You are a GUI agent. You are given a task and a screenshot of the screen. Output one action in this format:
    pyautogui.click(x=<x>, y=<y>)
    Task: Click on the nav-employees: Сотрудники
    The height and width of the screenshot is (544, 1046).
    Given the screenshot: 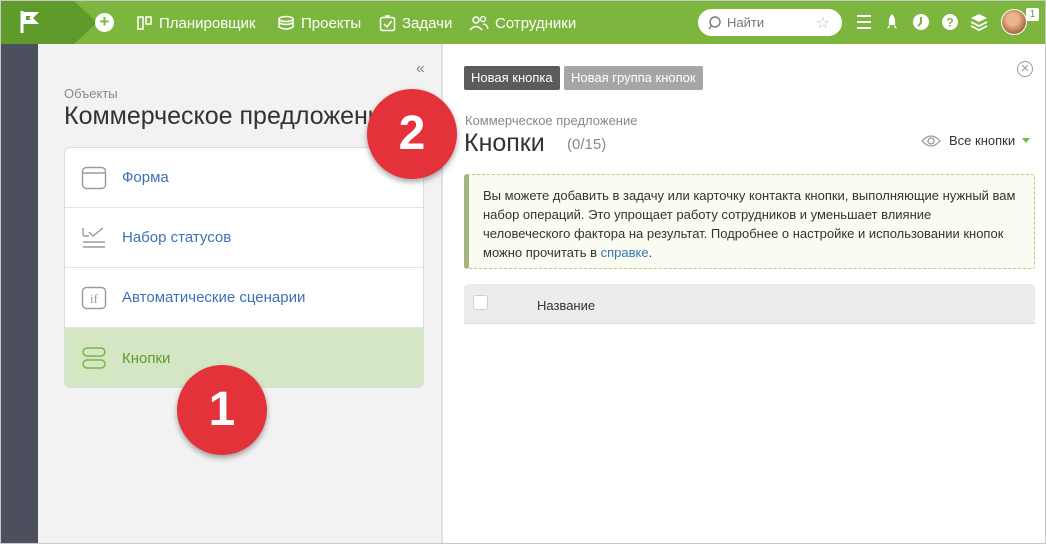 What is the action you would take?
    pyautogui.click(x=522, y=23)
    